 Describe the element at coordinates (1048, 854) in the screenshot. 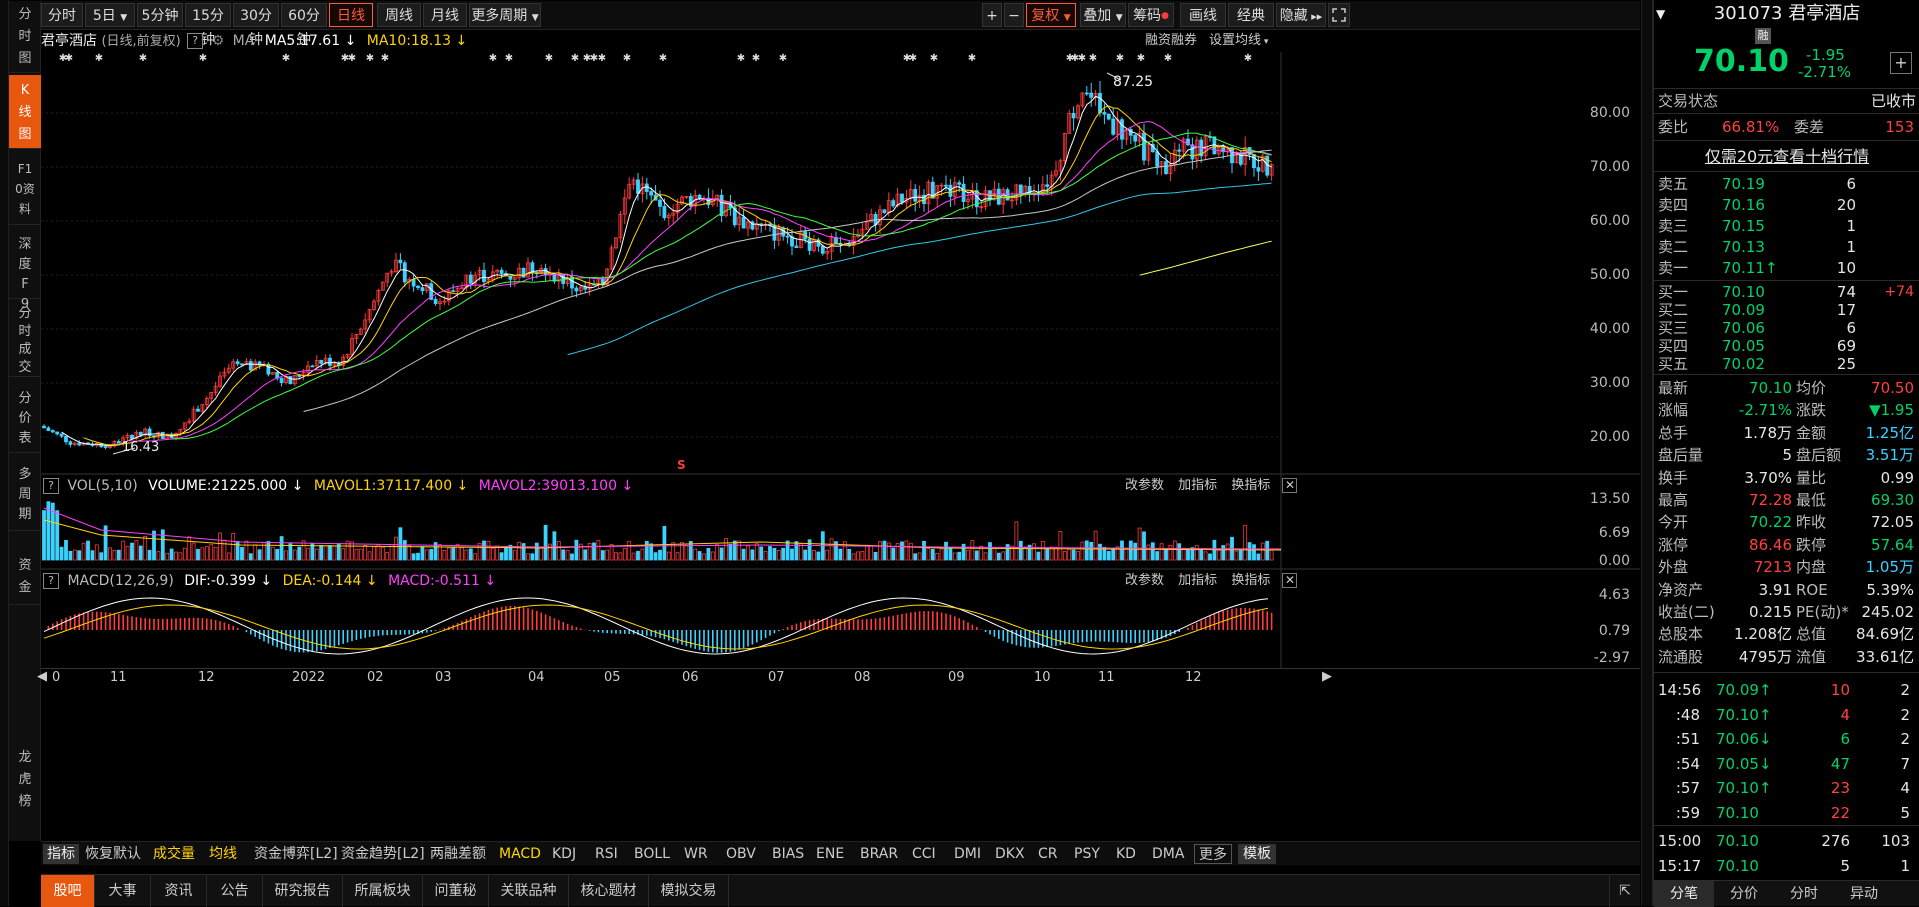

I see `ind-cr: CR` at that location.